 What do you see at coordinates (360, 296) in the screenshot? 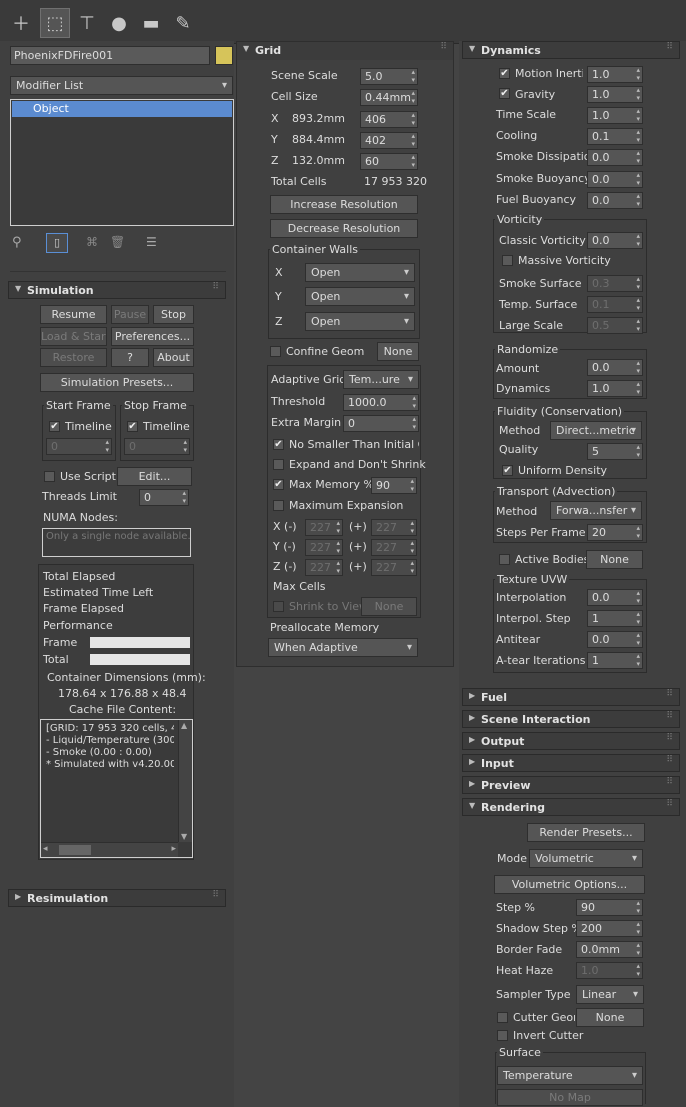
I see `wall-y-dropdown: Open` at bounding box center [360, 296].